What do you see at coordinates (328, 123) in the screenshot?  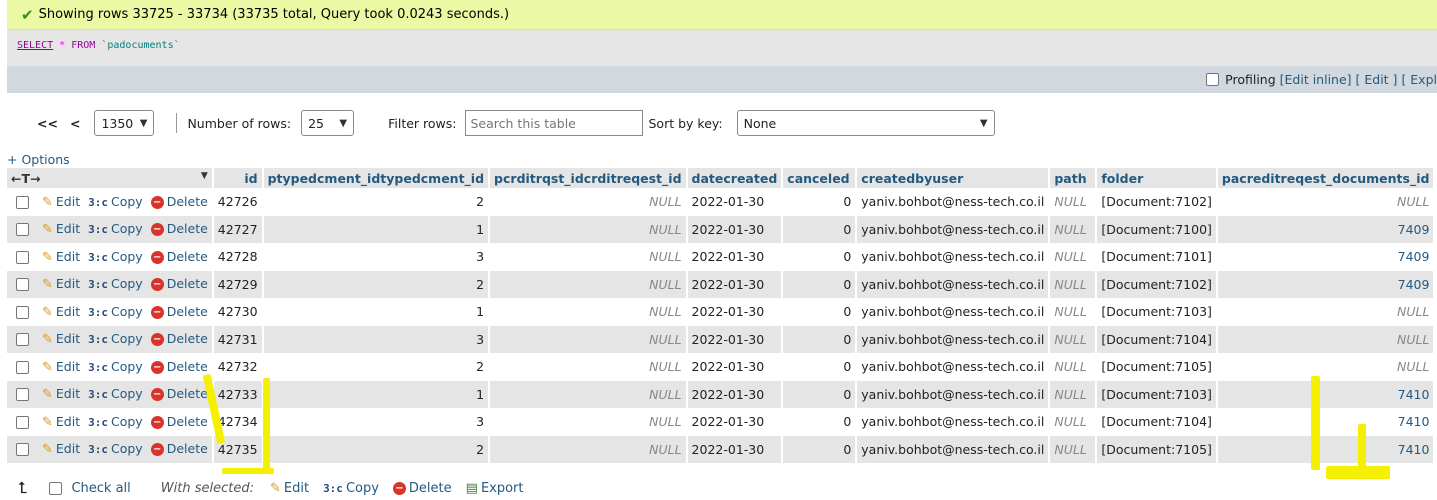 I see `rows-select: 25 ▼` at bounding box center [328, 123].